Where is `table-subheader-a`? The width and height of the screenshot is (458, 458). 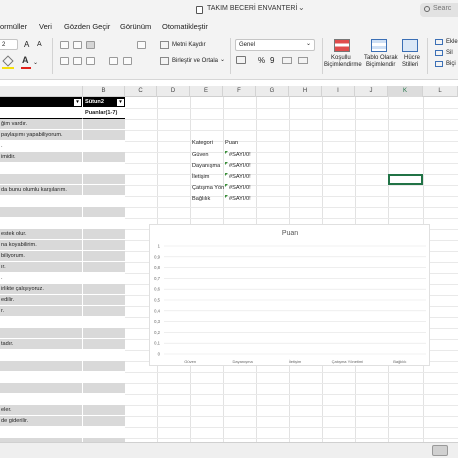 table-subheader-a is located at coordinates (41, 113).